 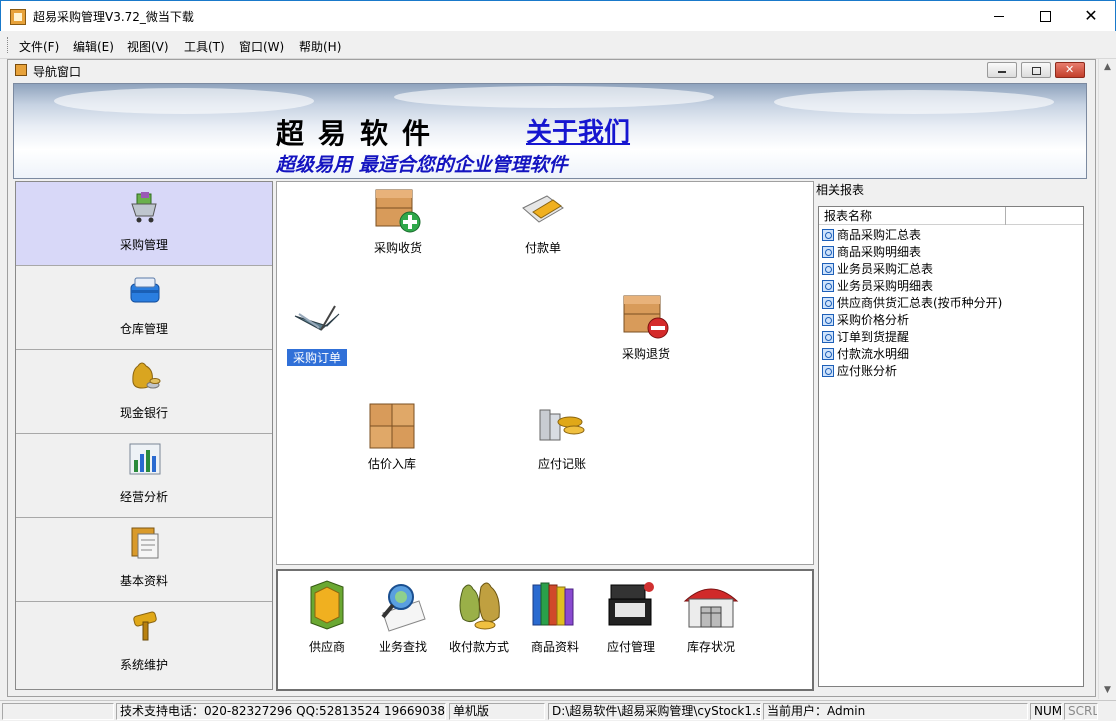 I want to click on menu-edit: 编辑(E), so click(x=93, y=46).